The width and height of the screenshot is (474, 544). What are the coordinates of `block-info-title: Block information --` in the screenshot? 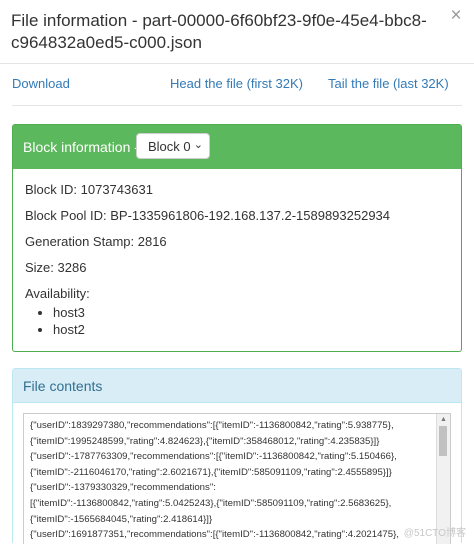 It's located at (83, 147).